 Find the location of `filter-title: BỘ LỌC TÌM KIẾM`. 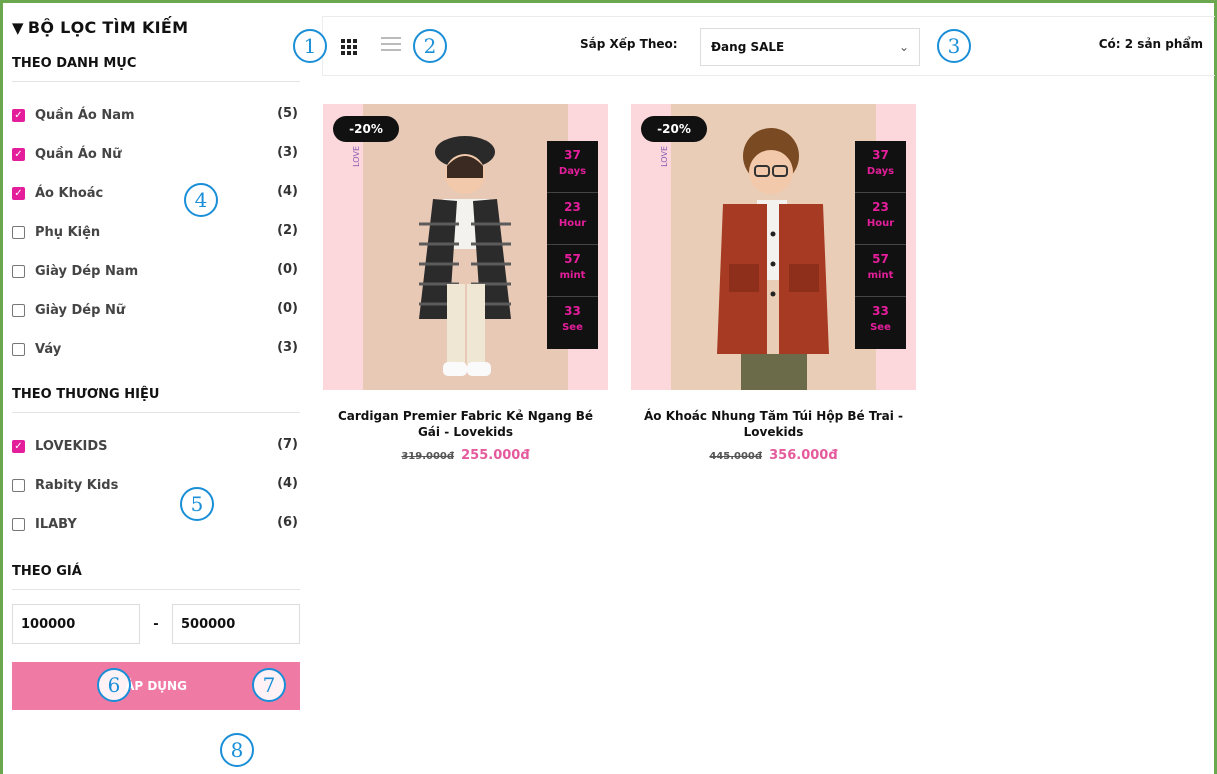

filter-title: BỘ LỌC TÌM KIẾM is located at coordinates (108, 27).